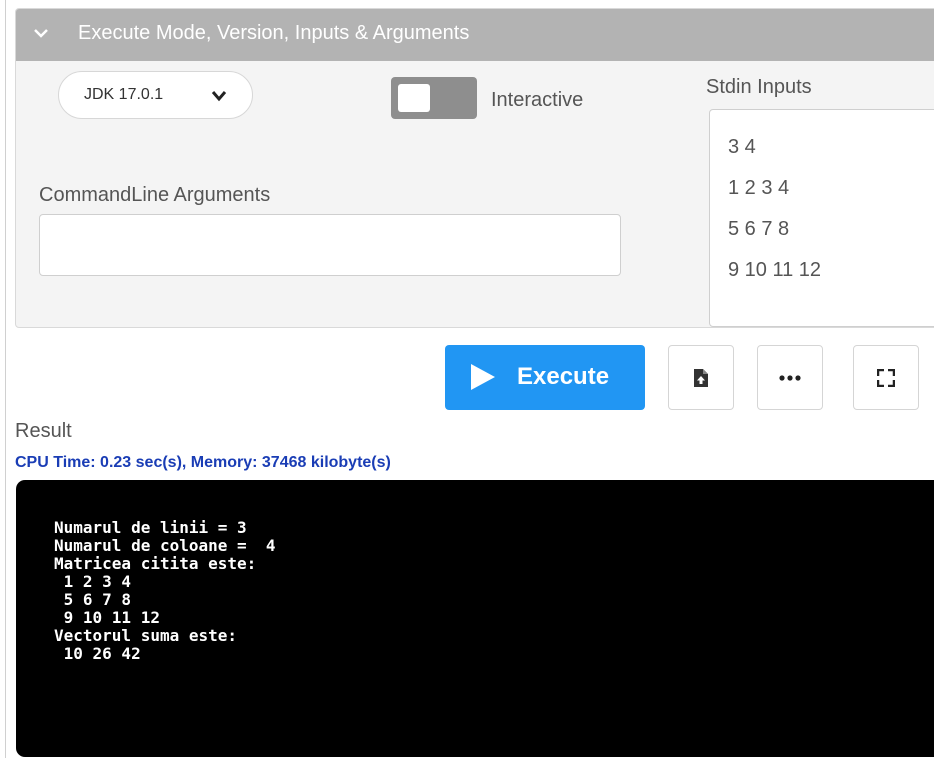  I want to click on stdin-line: 5 6 7 8, so click(759, 229).